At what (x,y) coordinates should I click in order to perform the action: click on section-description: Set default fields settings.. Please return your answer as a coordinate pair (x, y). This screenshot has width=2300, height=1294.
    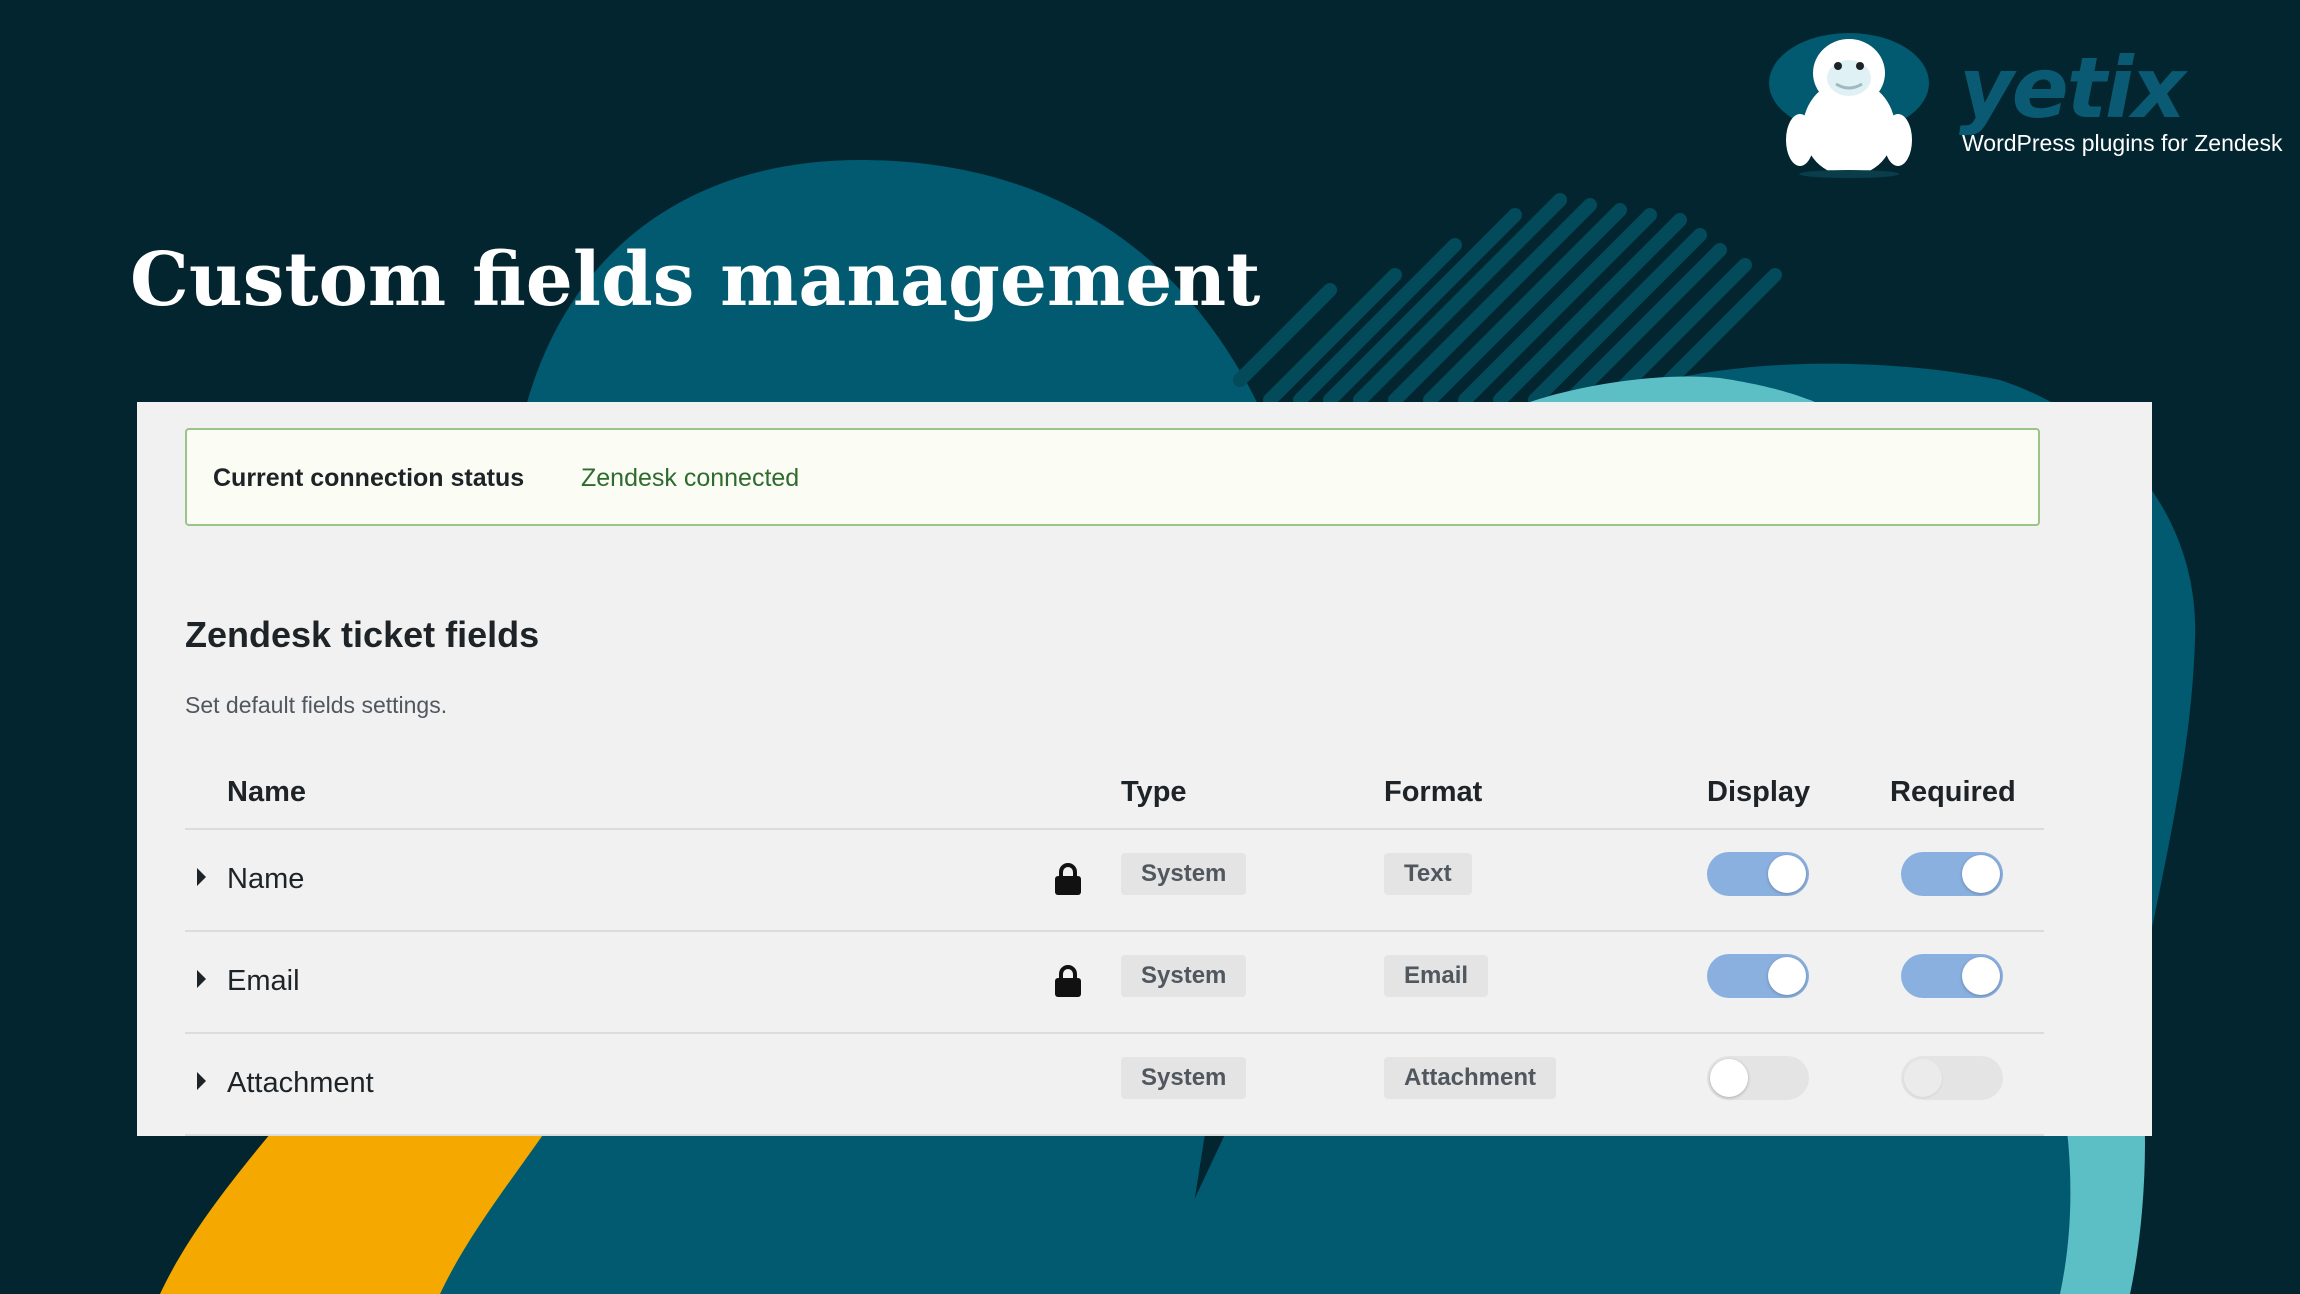
    Looking at the image, I should click on (316, 705).